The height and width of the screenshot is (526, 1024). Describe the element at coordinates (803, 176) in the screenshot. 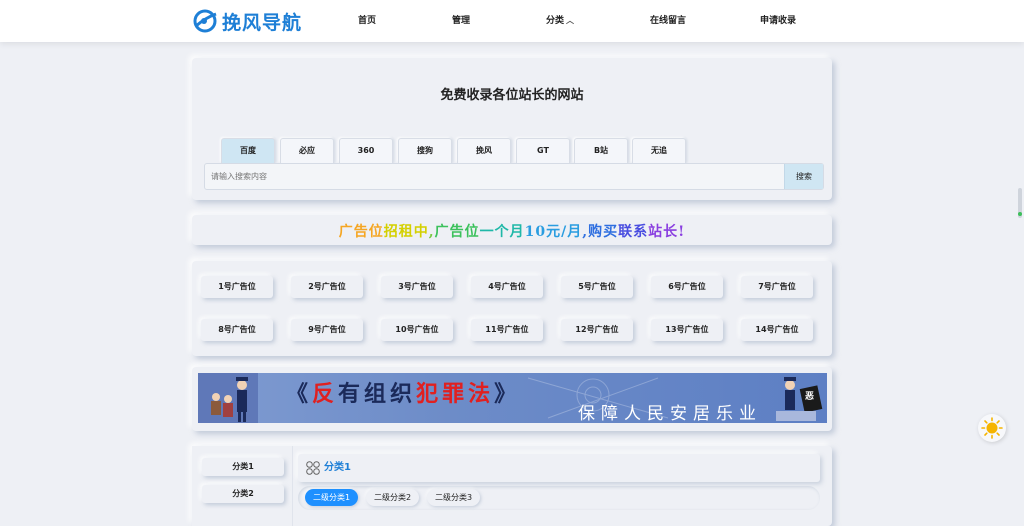

I see `search-button: 搜索` at that location.